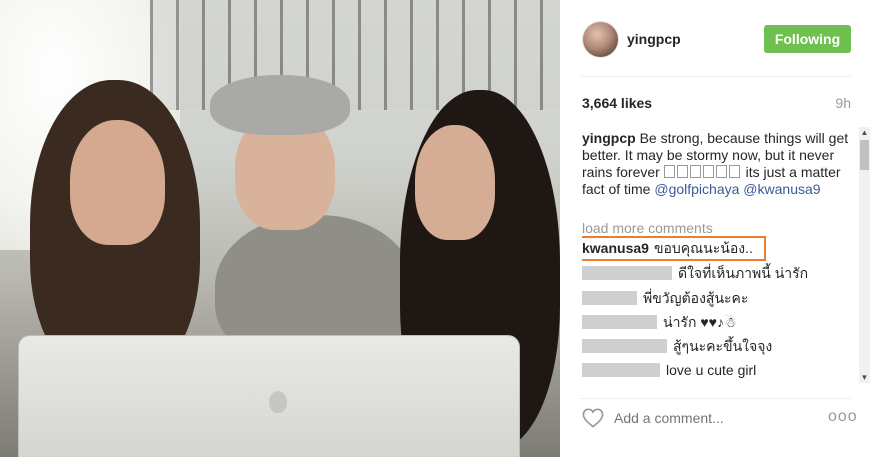  I want to click on comments-scrollbar: ▲ ▼, so click(864, 255).